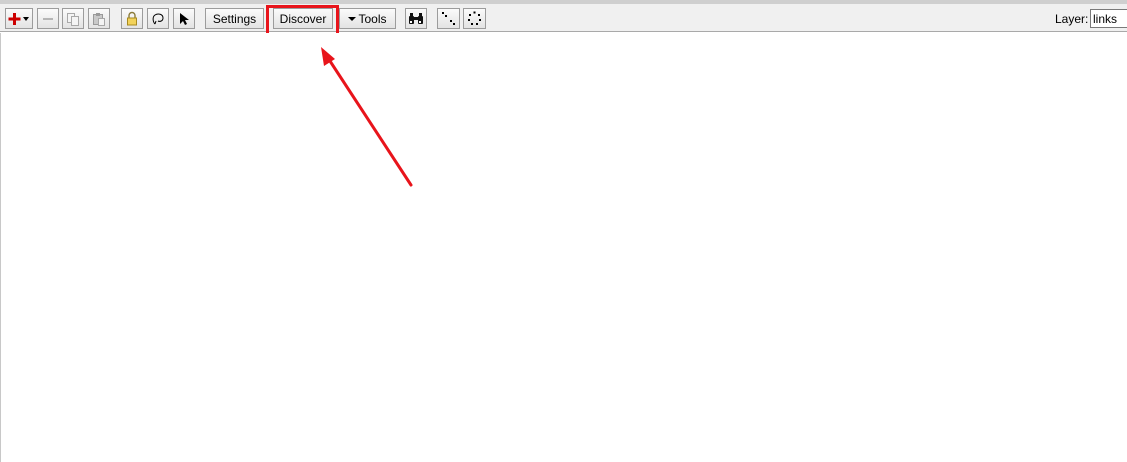  I want to click on lock-button, so click(132, 18).